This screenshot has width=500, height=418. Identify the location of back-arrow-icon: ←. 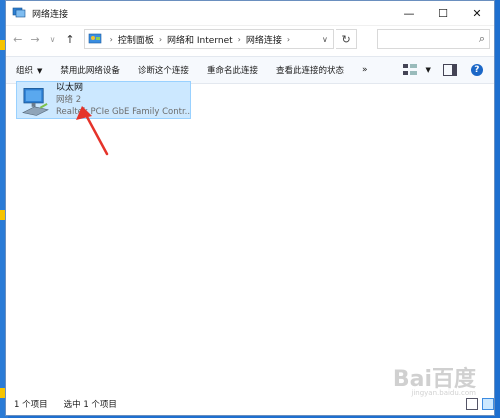
(17, 39).